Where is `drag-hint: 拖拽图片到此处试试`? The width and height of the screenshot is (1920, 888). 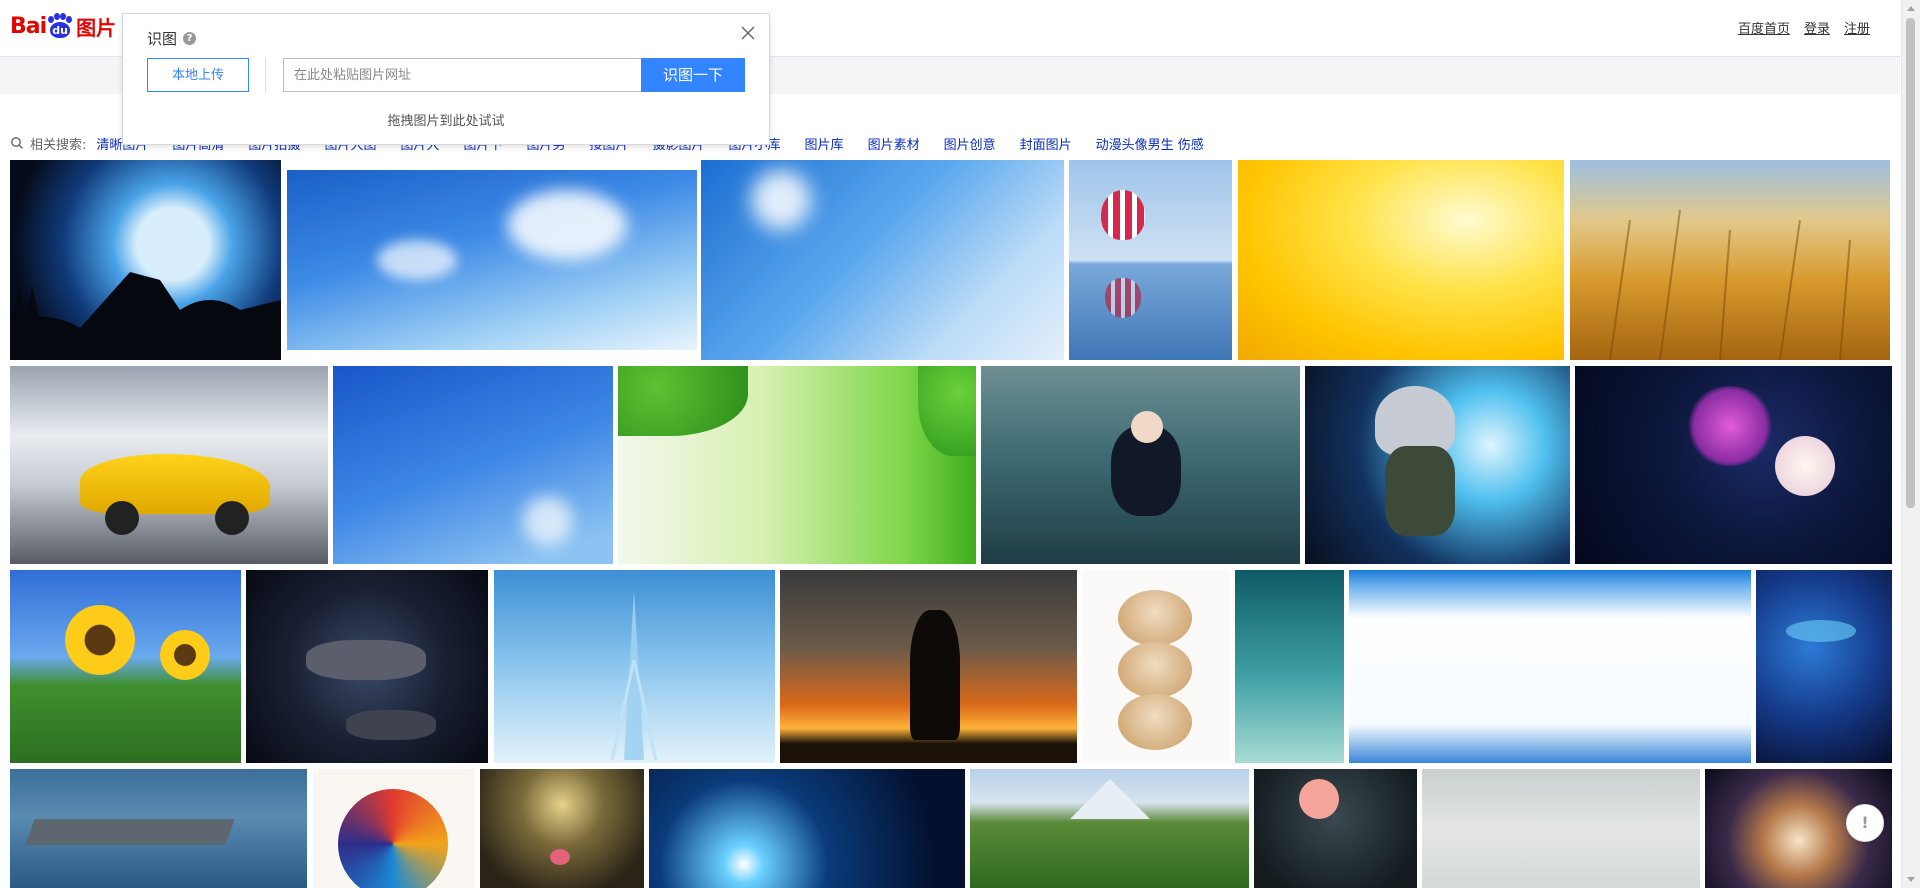
drag-hint: 拖拽图片到此处试试 is located at coordinates (446, 121).